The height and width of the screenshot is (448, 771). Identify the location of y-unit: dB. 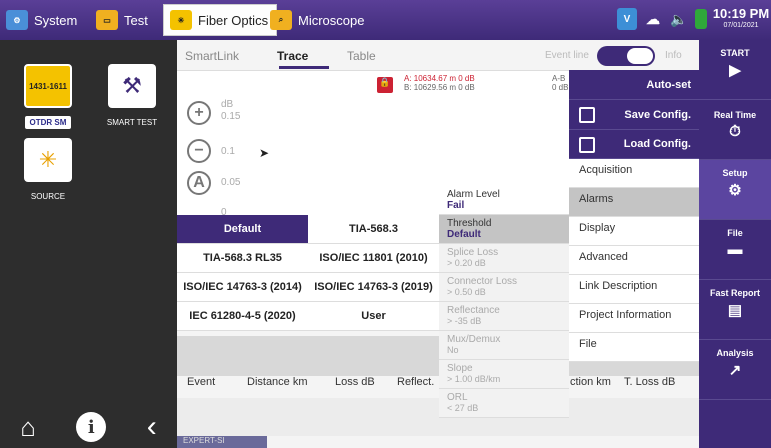
(227, 104).